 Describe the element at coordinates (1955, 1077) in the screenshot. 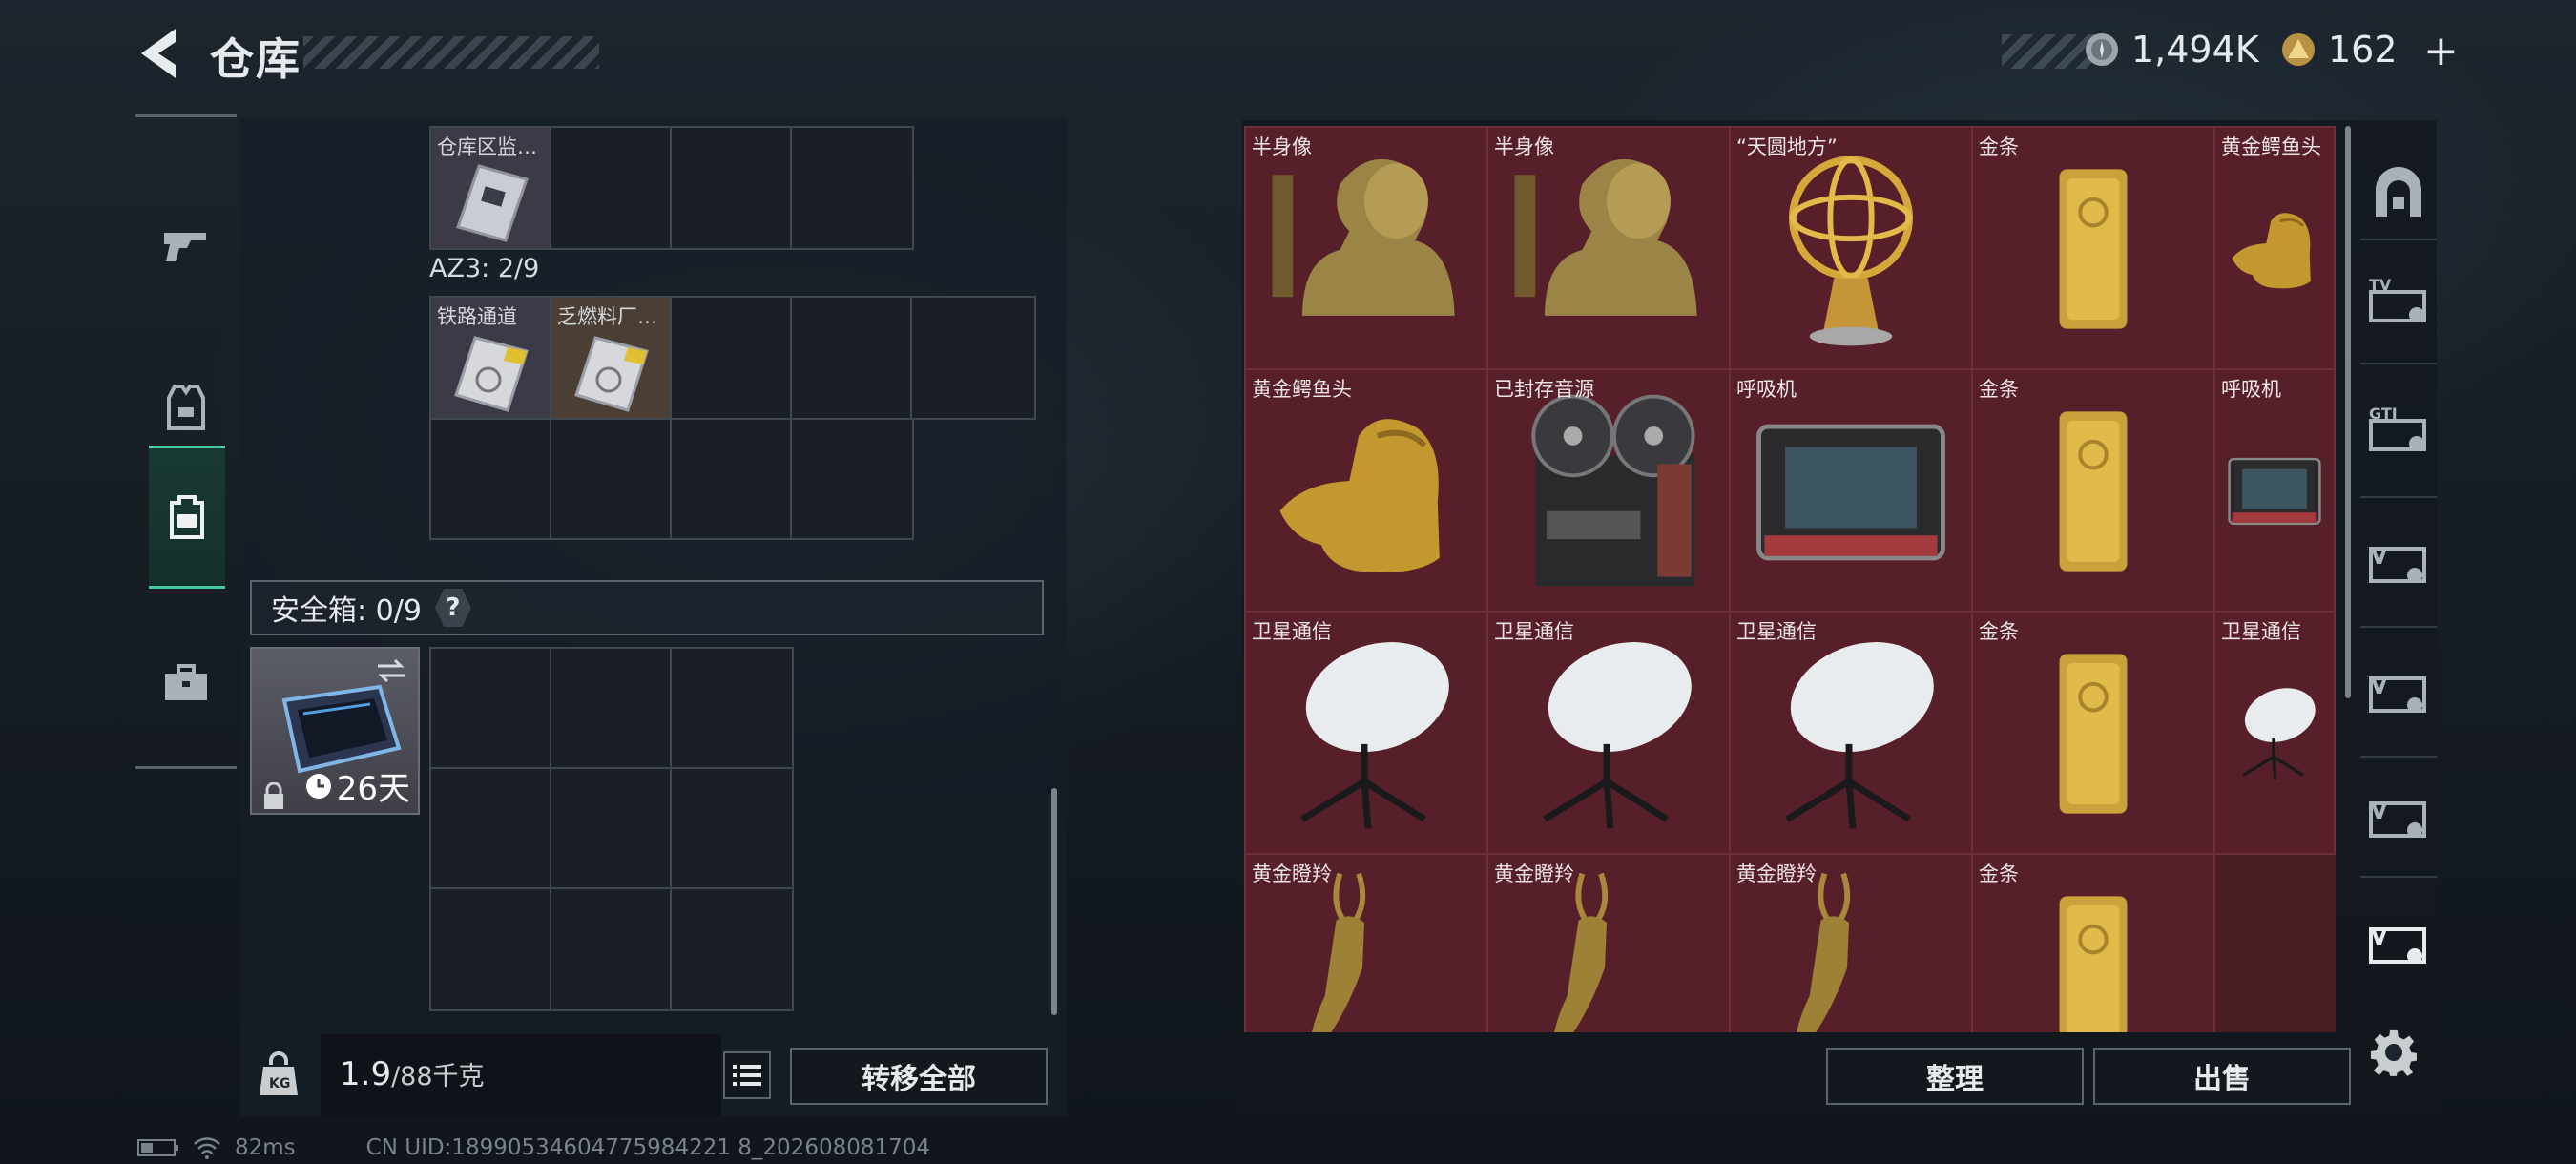

I see `sort-button: 整理` at that location.